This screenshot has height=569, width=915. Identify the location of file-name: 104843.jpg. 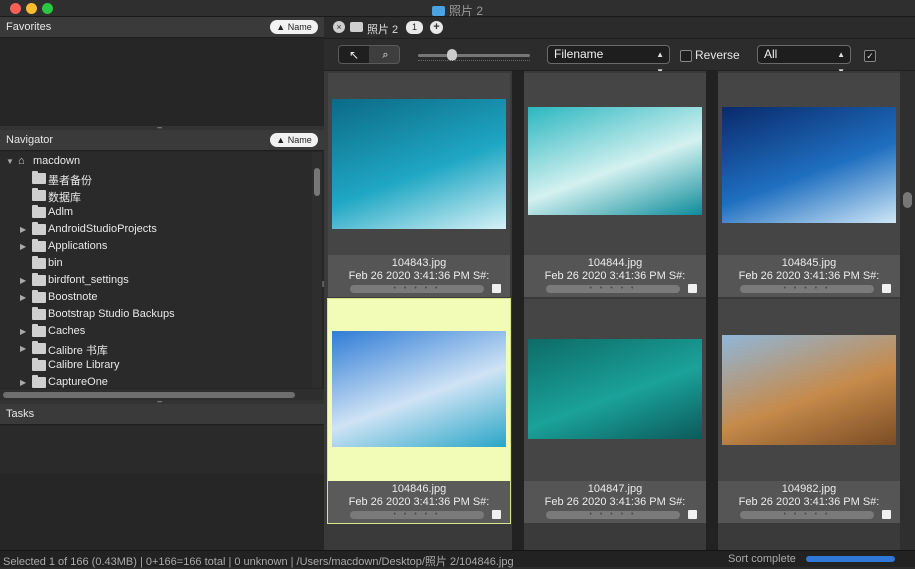
(419, 263).